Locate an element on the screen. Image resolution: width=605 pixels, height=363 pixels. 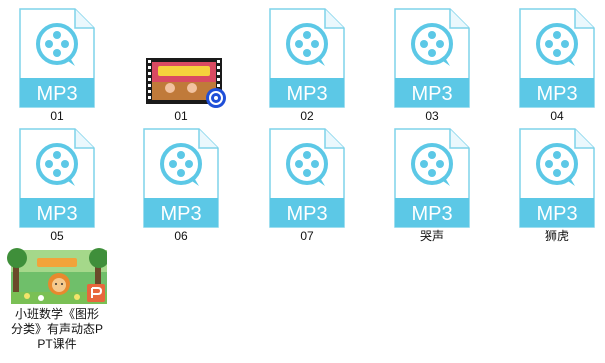
file-item-mp3-04: MP3 04 is located at coordinates (553, 66).